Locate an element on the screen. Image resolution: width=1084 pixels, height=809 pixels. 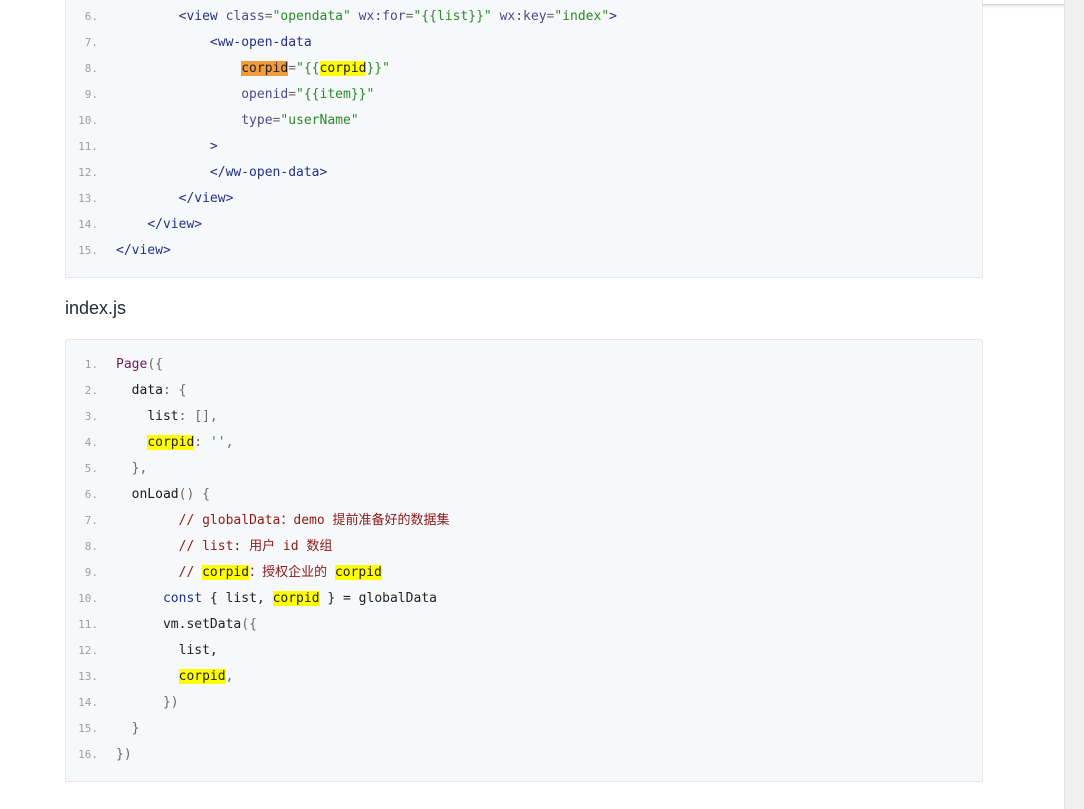
code-token: > is located at coordinates (613, 16).